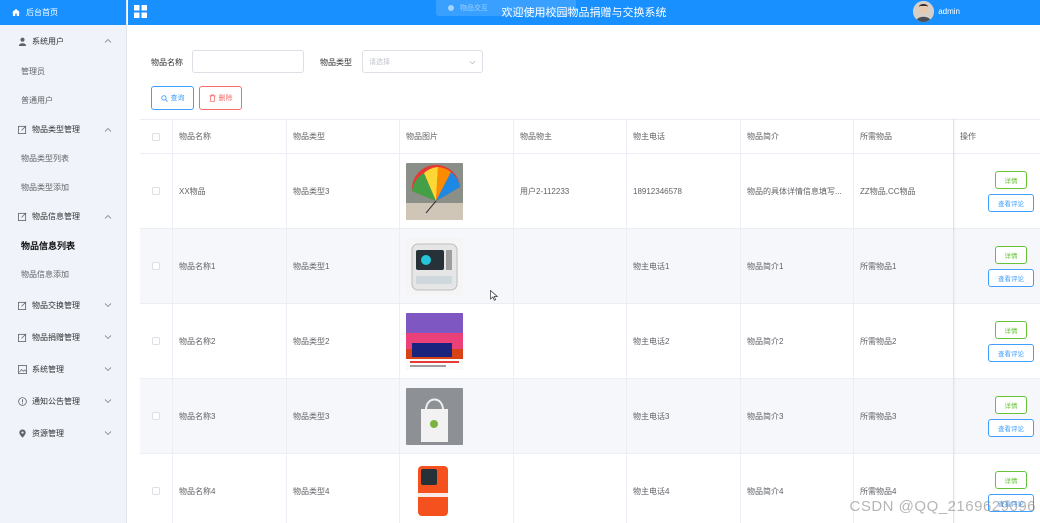 This screenshot has width=1040, height=523. I want to click on tote-bag-image, so click(434, 416).